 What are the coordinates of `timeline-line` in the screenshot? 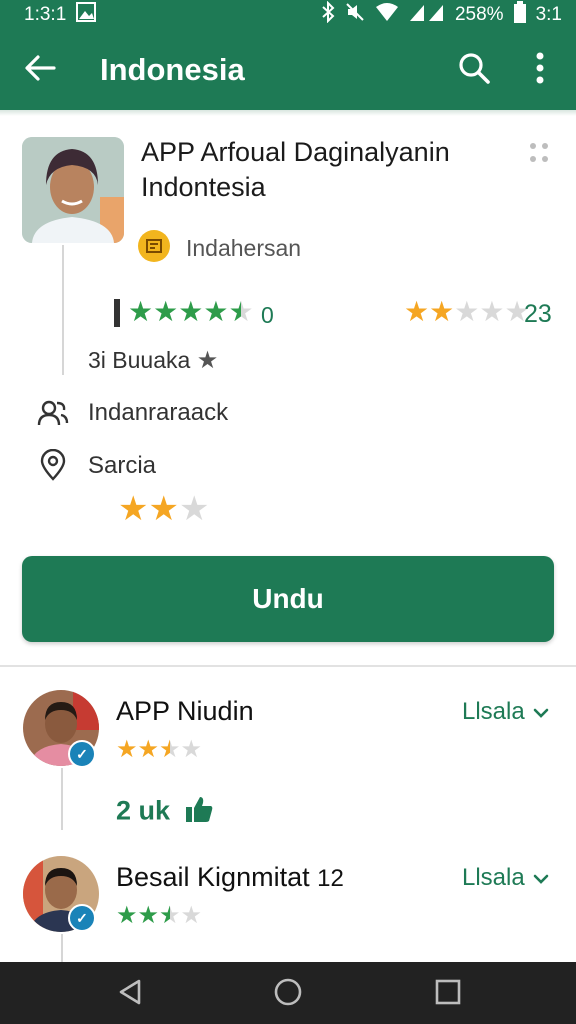 It's located at (63, 310).